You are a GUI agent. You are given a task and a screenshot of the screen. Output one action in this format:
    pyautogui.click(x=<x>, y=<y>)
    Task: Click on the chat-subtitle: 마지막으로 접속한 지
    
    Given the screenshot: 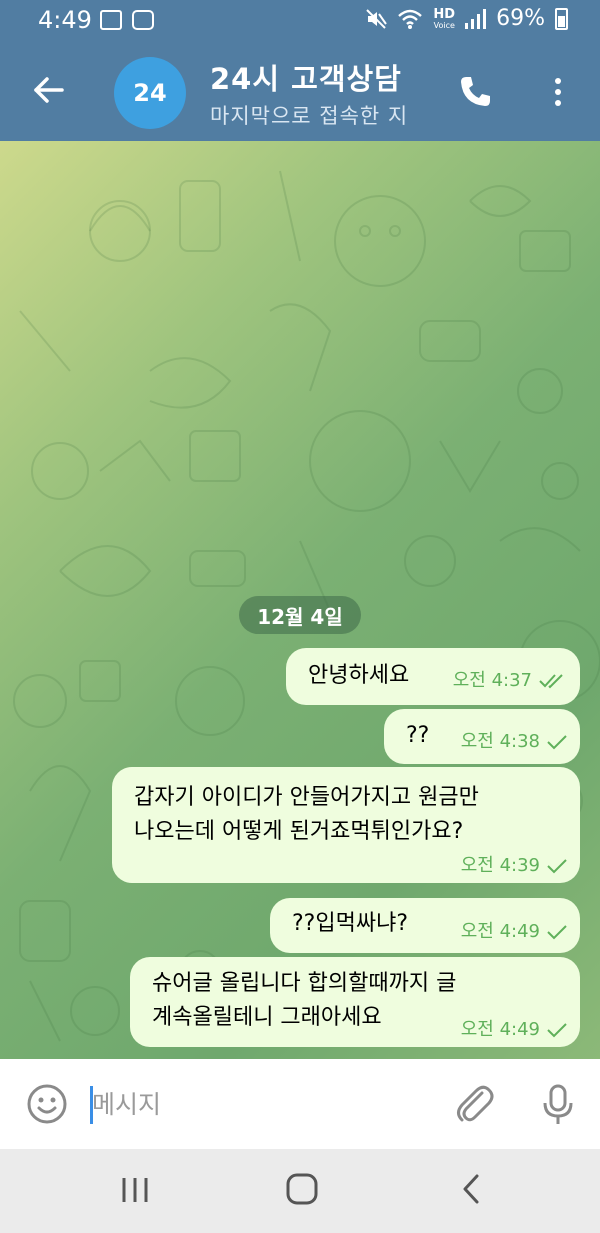 What is the action you would take?
    pyautogui.click(x=309, y=116)
    